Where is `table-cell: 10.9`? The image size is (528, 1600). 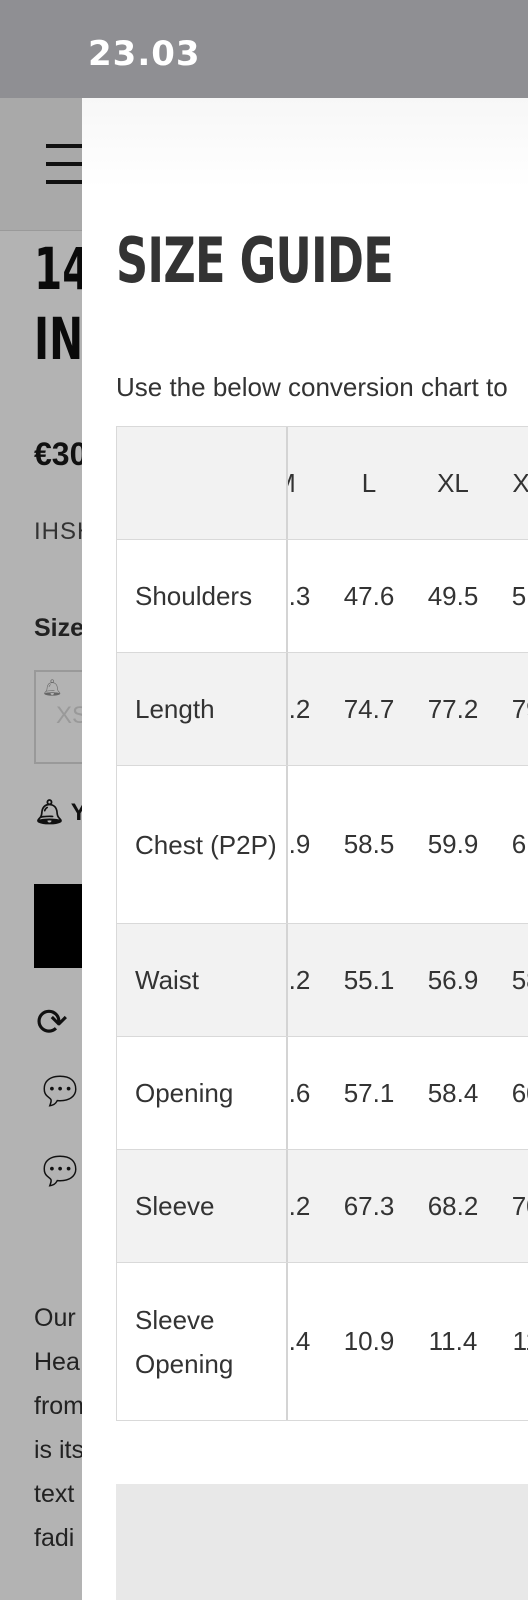
table-cell: 10.9 is located at coordinates (369, 1341).